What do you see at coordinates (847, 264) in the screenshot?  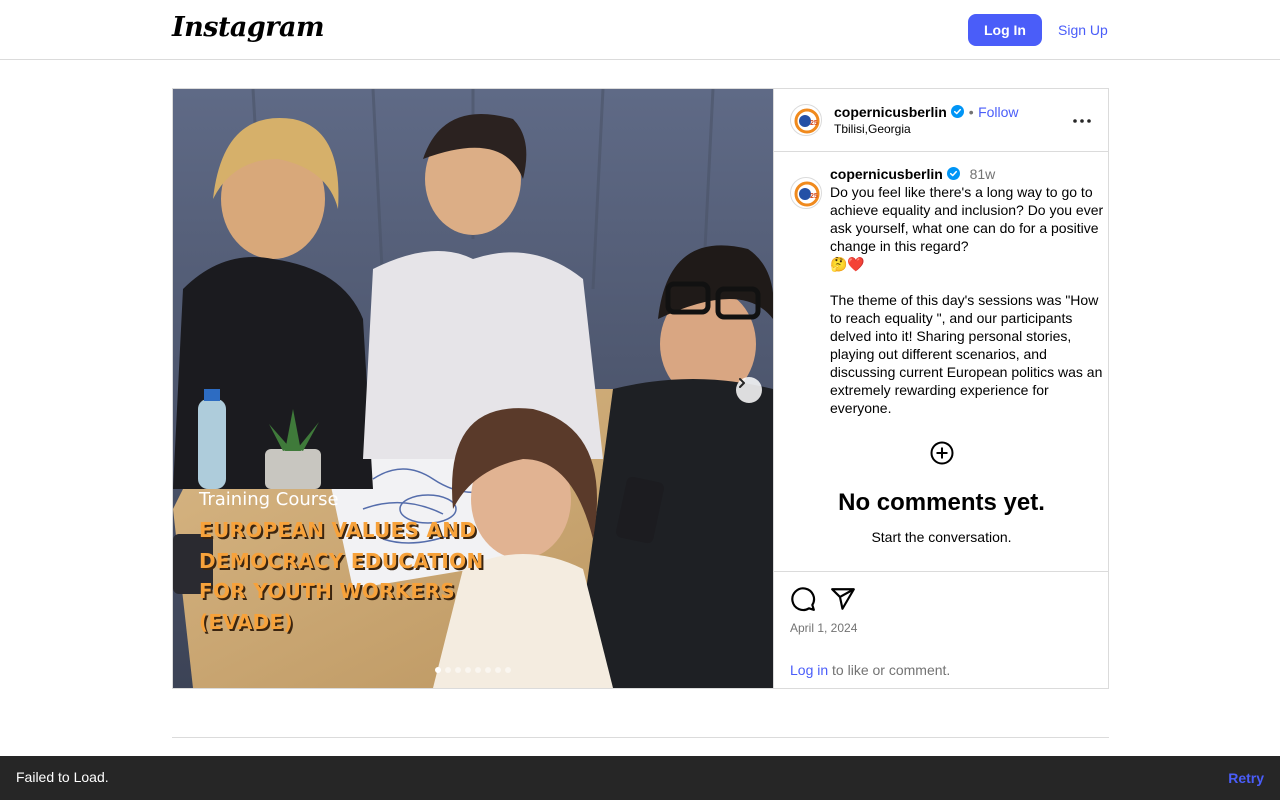 I see `caption-emoji: 🤔❤️` at bounding box center [847, 264].